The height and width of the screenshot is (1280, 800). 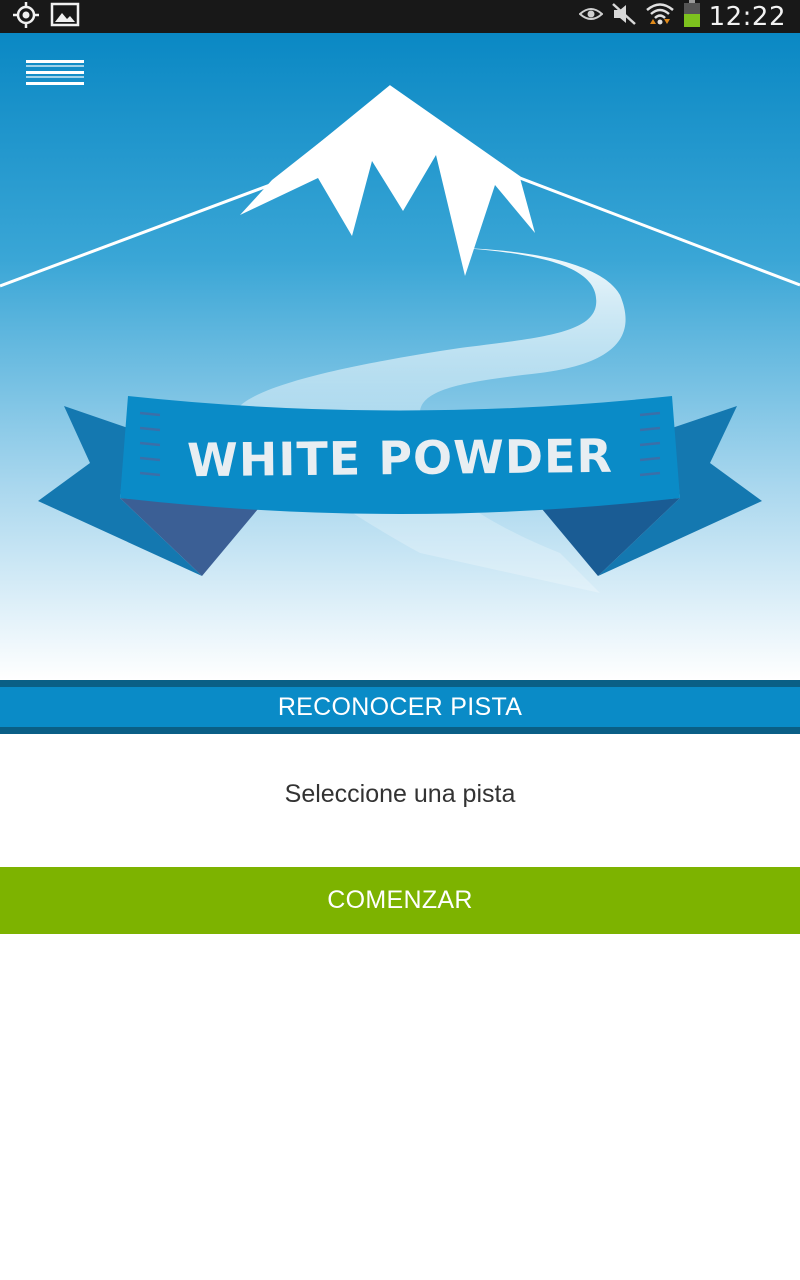 What do you see at coordinates (660, 16) in the screenshot?
I see `wifi-icon` at bounding box center [660, 16].